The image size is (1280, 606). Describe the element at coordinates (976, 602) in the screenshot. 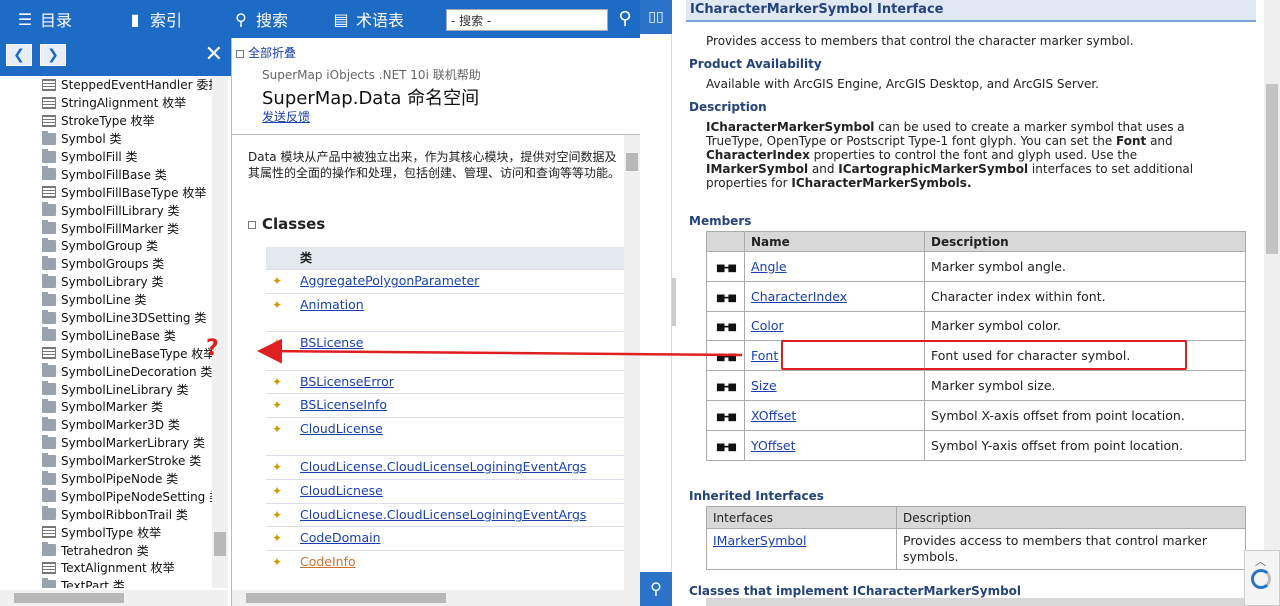

I see `implement-table-header` at that location.